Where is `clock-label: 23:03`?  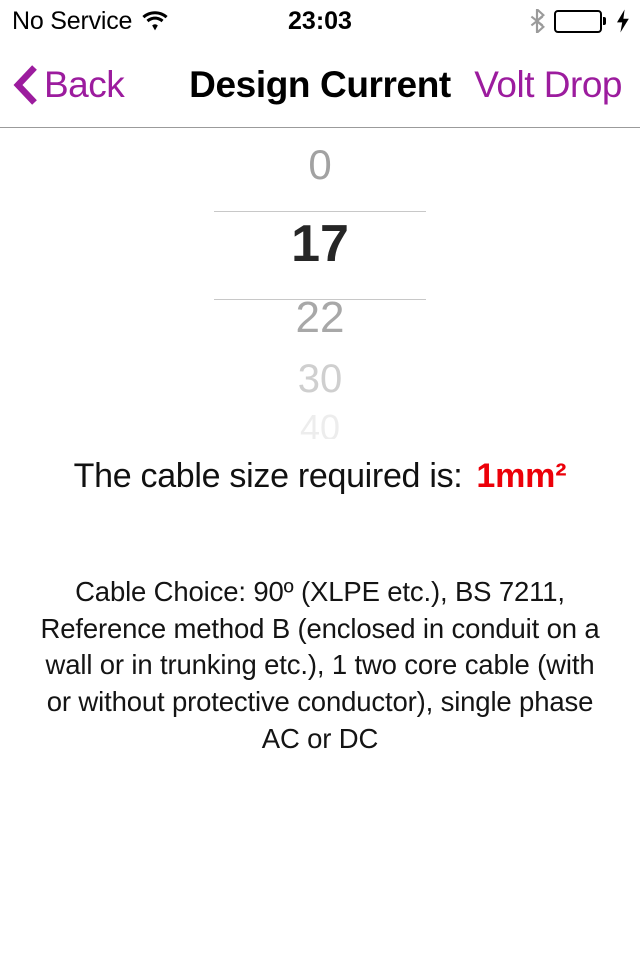
clock-label: 23:03 is located at coordinates (320, 20).